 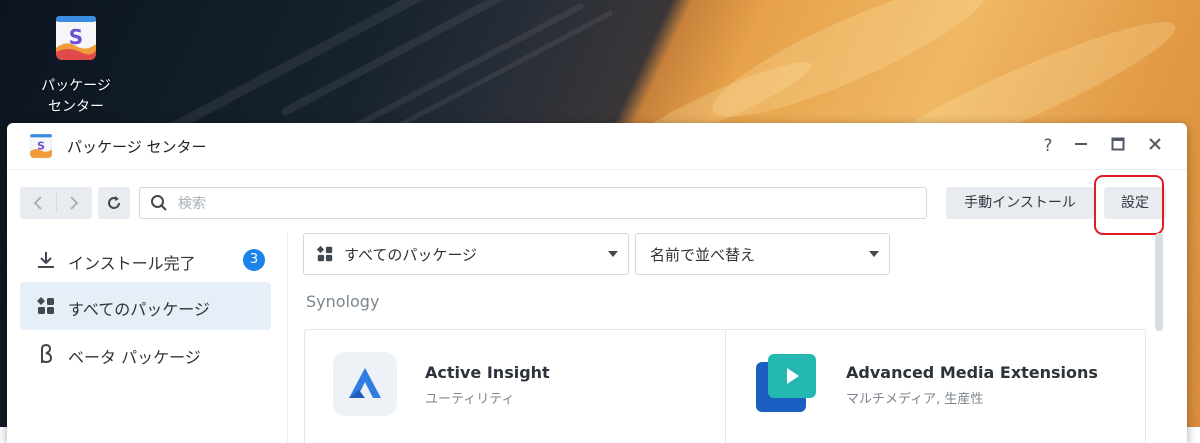 I want to click on search-box, so click(x=533, y=203).